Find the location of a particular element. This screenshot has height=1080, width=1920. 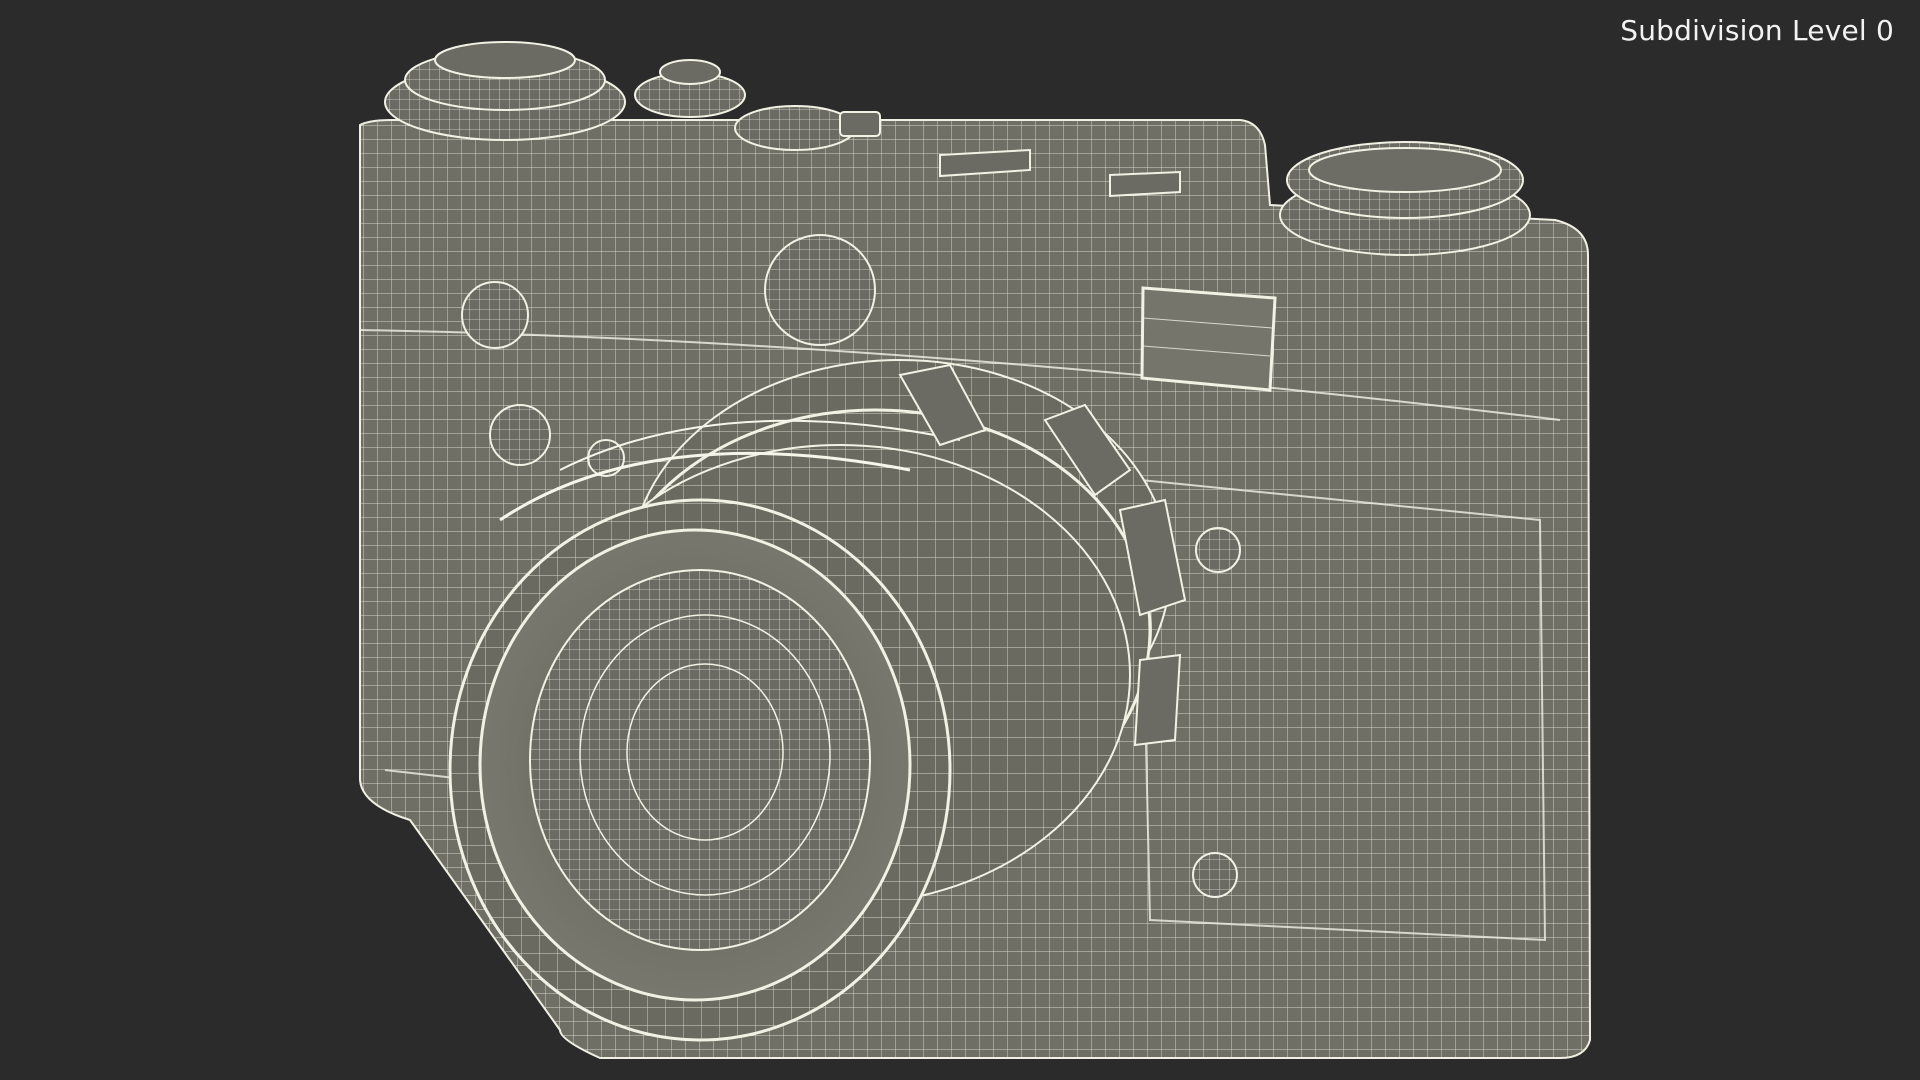

rewind-knob-icon is located at coordinates (505, 91).